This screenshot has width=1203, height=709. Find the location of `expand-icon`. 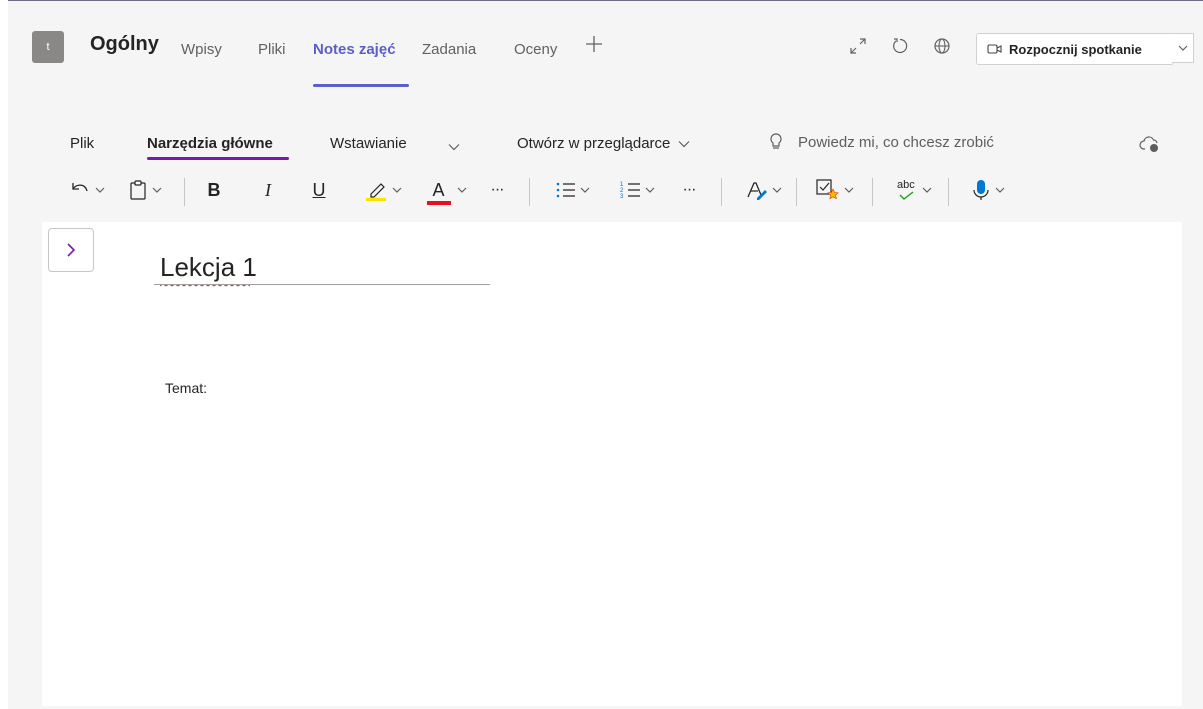

expand-icon is located at coordinates (858, 46).